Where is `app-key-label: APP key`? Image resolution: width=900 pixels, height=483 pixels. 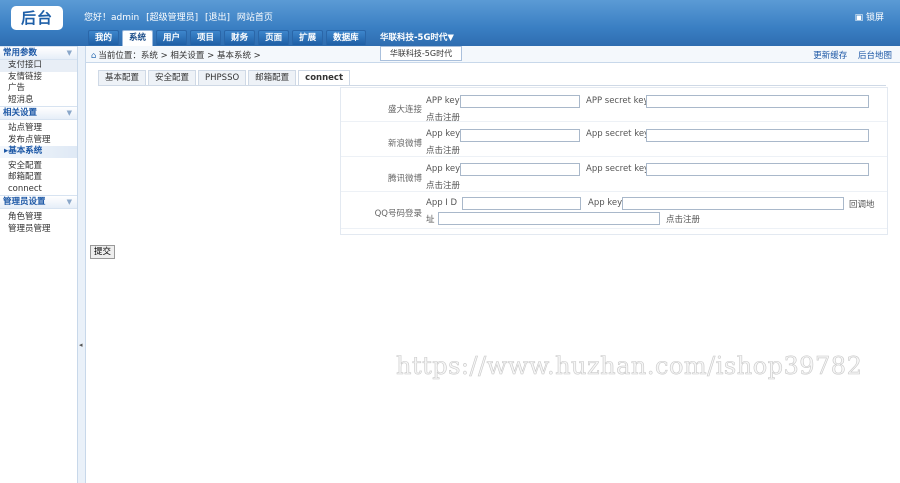 app-key-label: APP key is located at coordinates (443, 101).